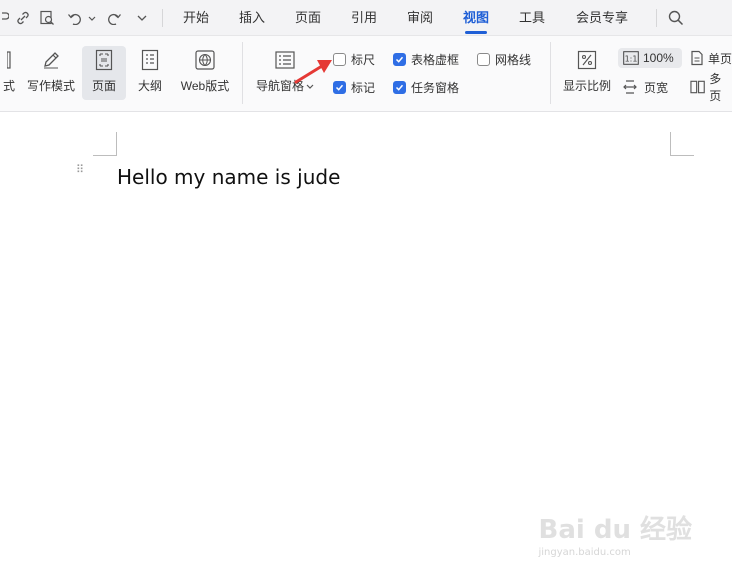 Image resolution: width=732 pixels, height=566 pixels. What do you see at coordinates (205, 60) in the screenshot?
I see `globe-icon` at bounding box center [205, 60].